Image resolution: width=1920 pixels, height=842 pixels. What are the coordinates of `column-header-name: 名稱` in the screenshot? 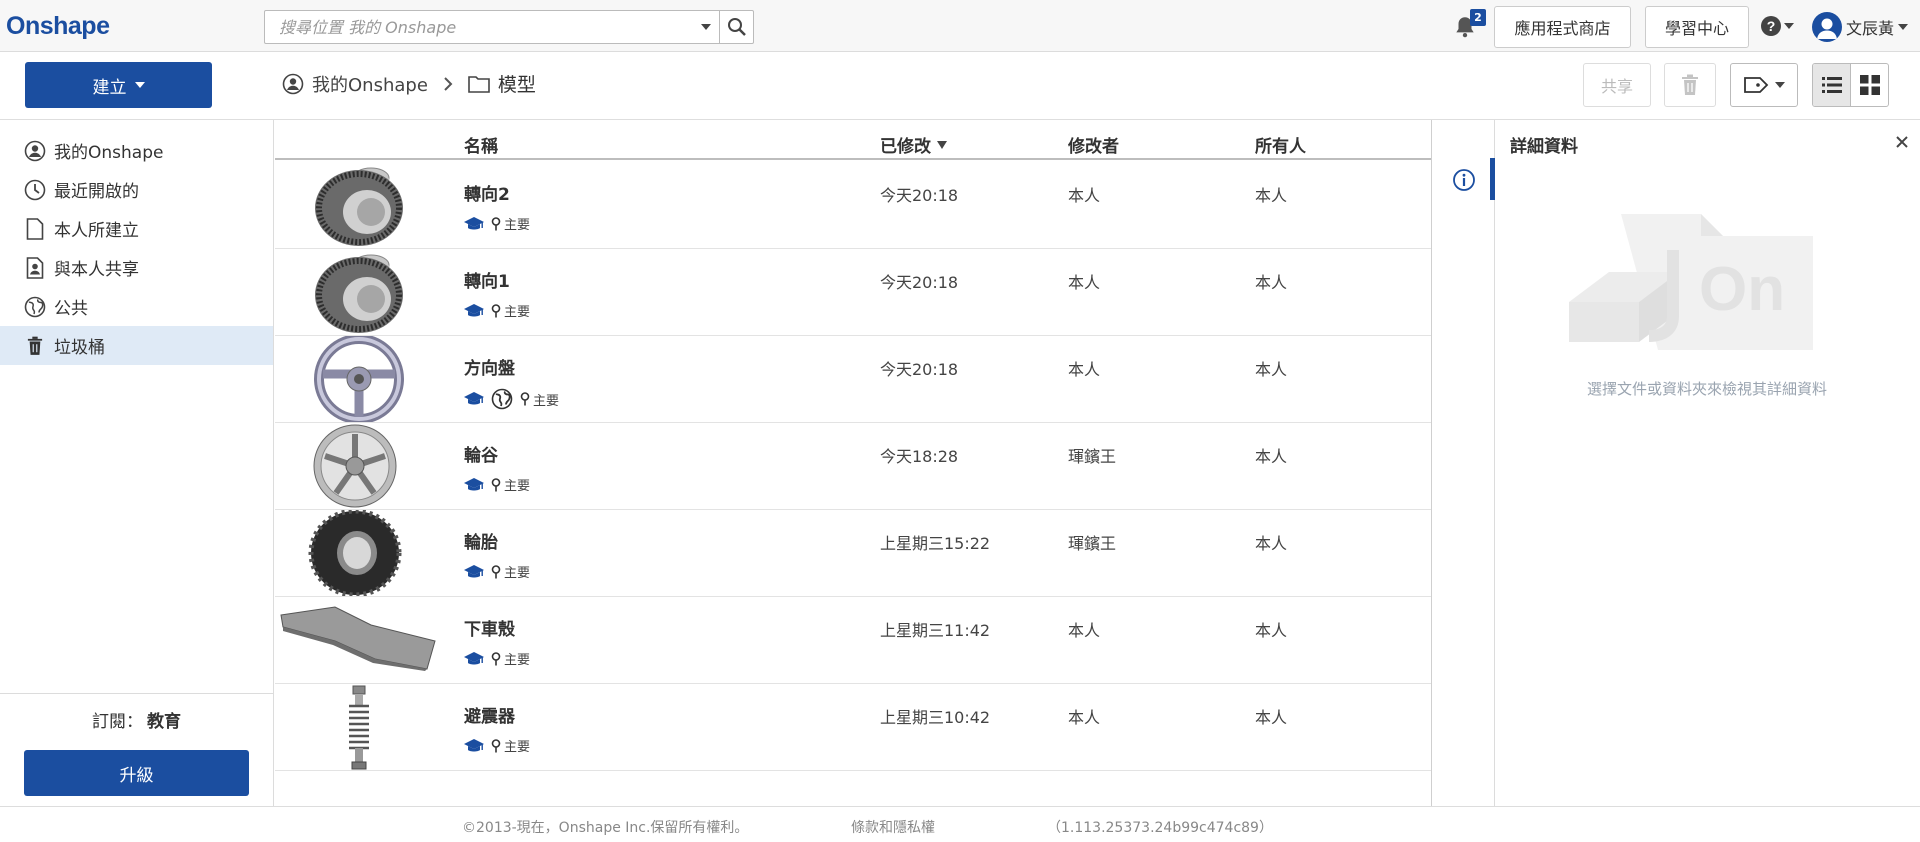 It's located at (481, 144).